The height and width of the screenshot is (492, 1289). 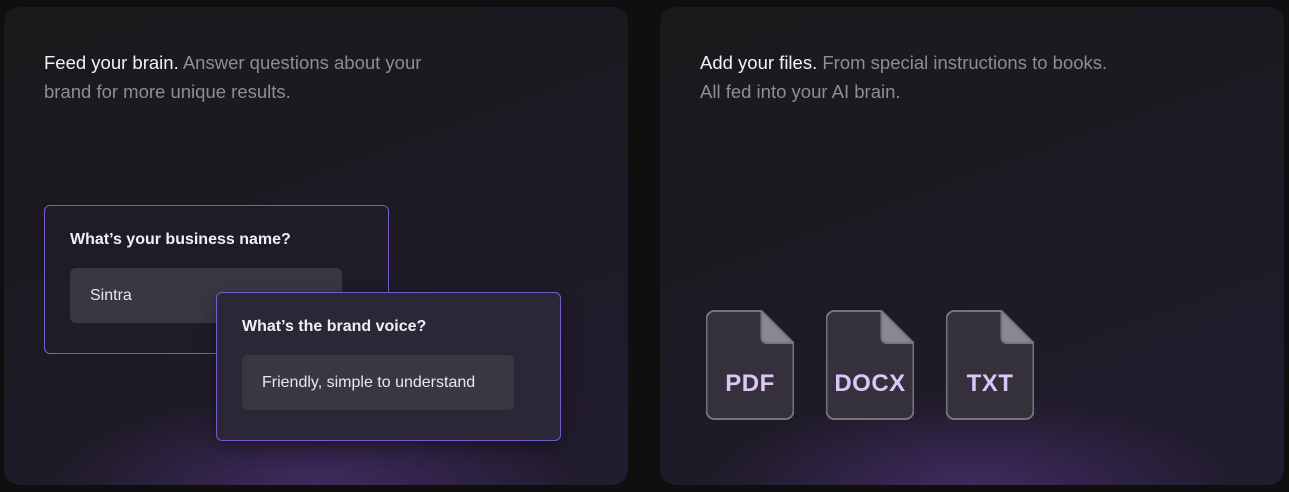 I want to click on txt-file-label: TXT, so click(x=990, y=383).